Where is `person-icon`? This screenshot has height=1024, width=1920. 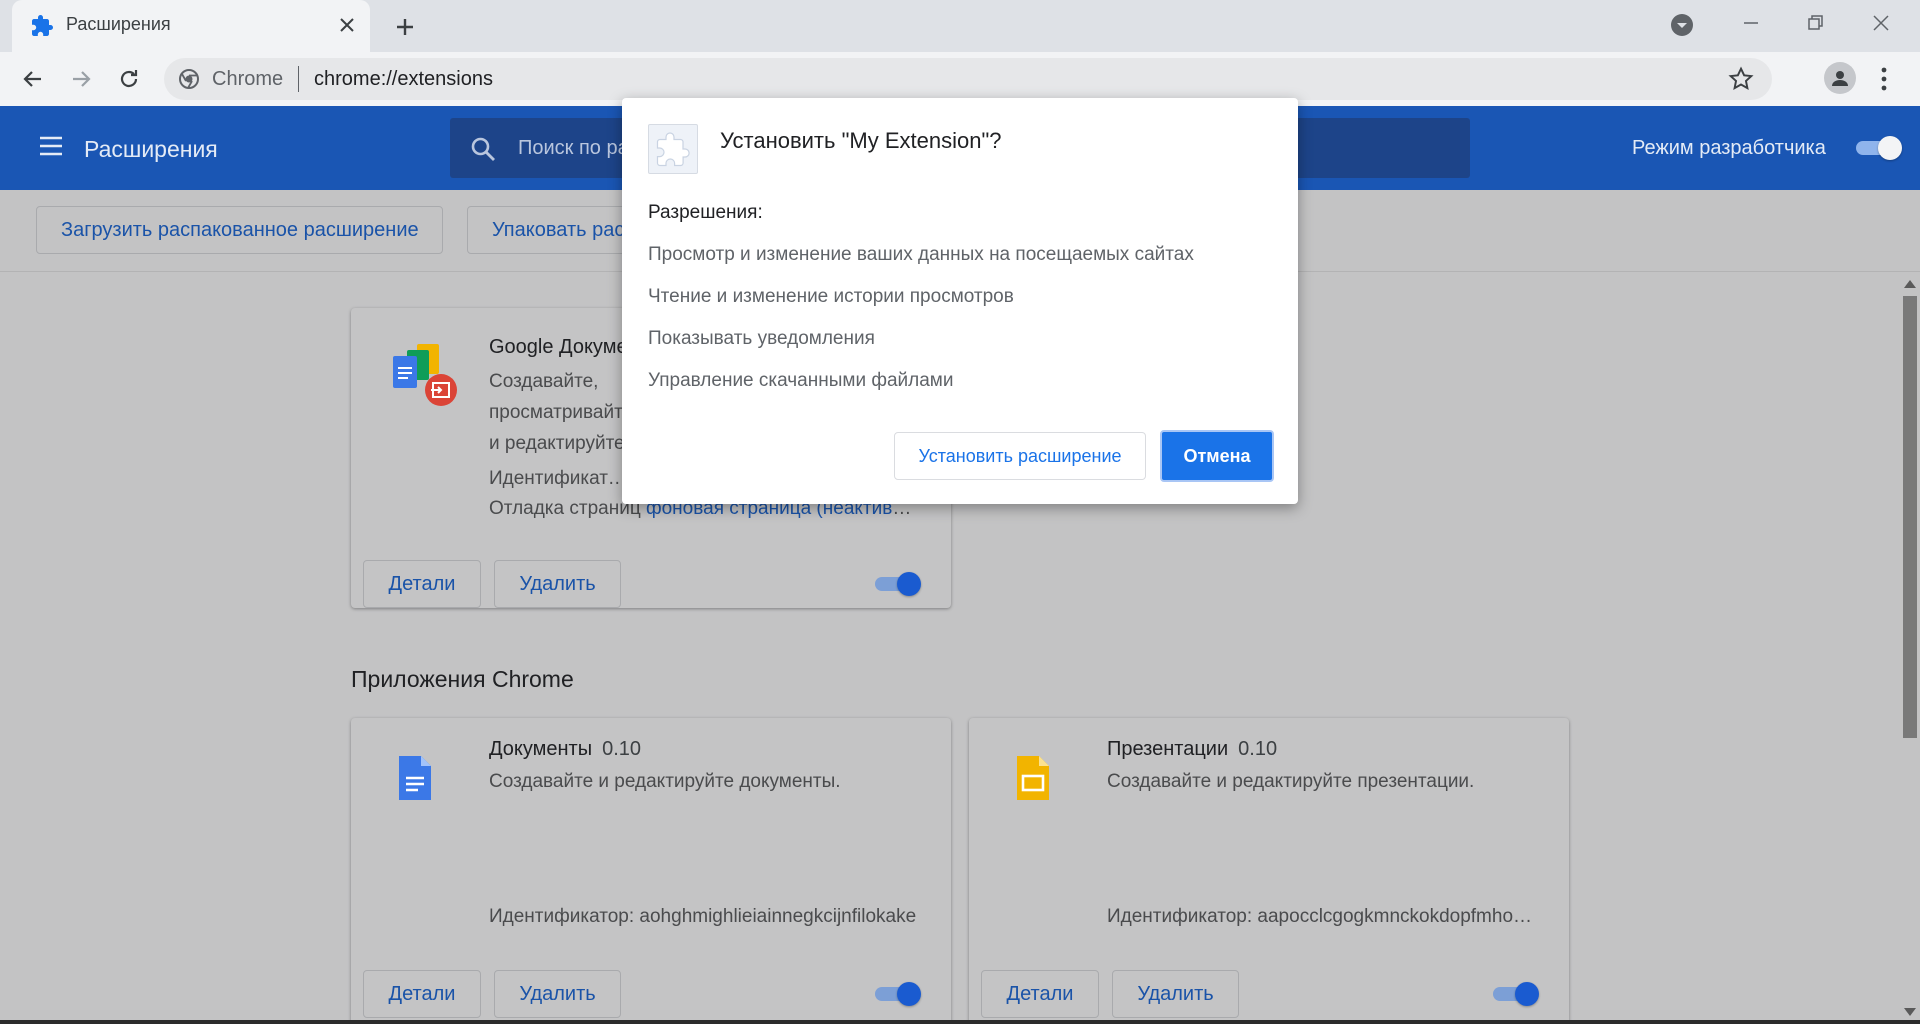 person-icon is located at coordinates (1840, 78).